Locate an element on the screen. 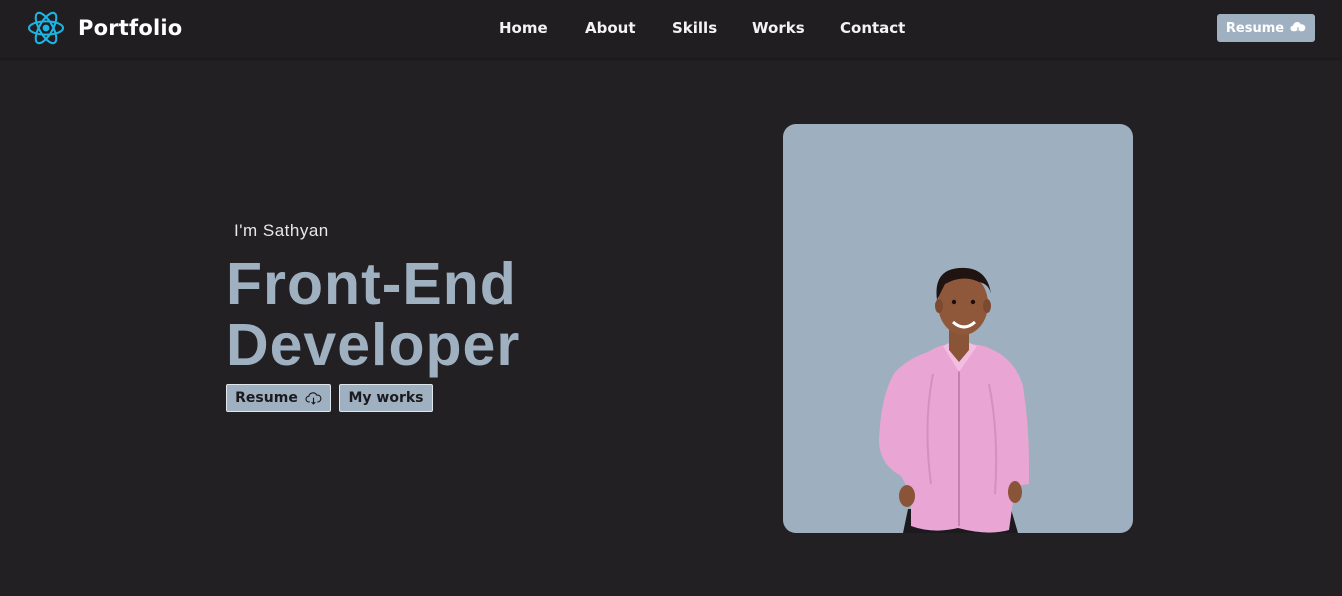 The width and height of the screenshot is (1342, 596). nav-link-works: Works is located at coordinates (778, 28).